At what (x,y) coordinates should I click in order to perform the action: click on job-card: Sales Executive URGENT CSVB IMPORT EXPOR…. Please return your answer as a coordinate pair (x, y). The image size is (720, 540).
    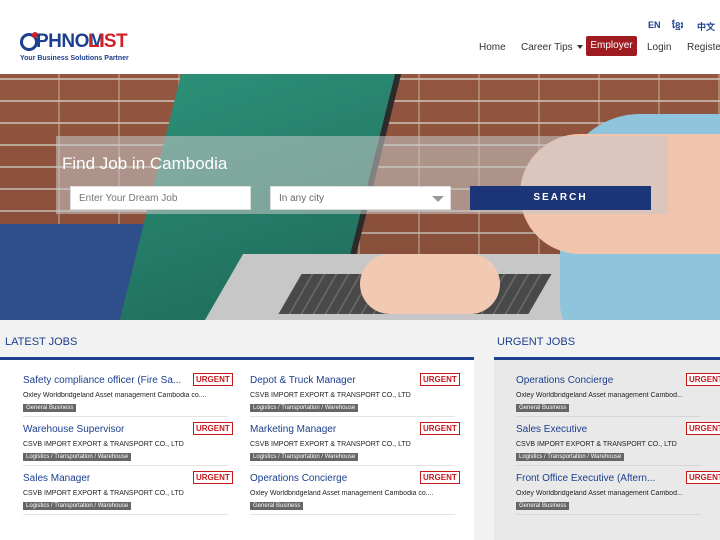
    Looking at the image, I should click on (618, 437).